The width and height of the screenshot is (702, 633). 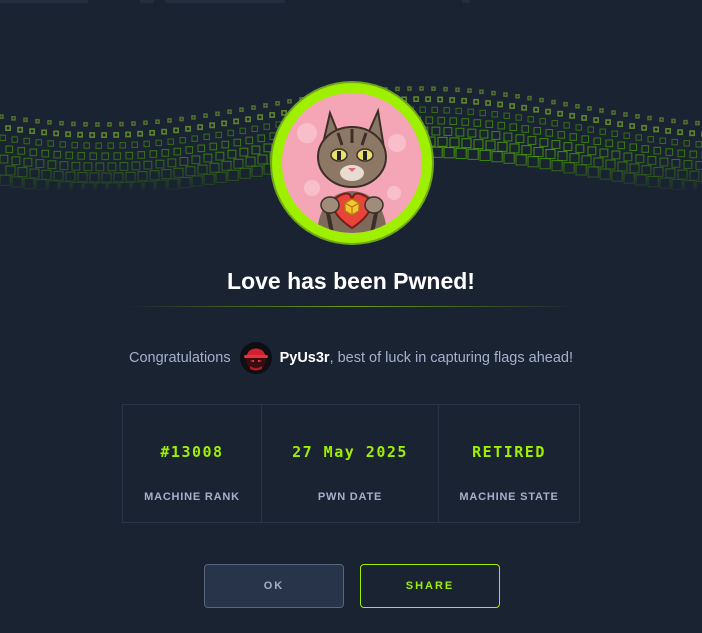 What do you see at coordinates (350, 497) in the screenshot?
I see `pwn-date-label: PWN DATE` at bounding box center [350, 497].